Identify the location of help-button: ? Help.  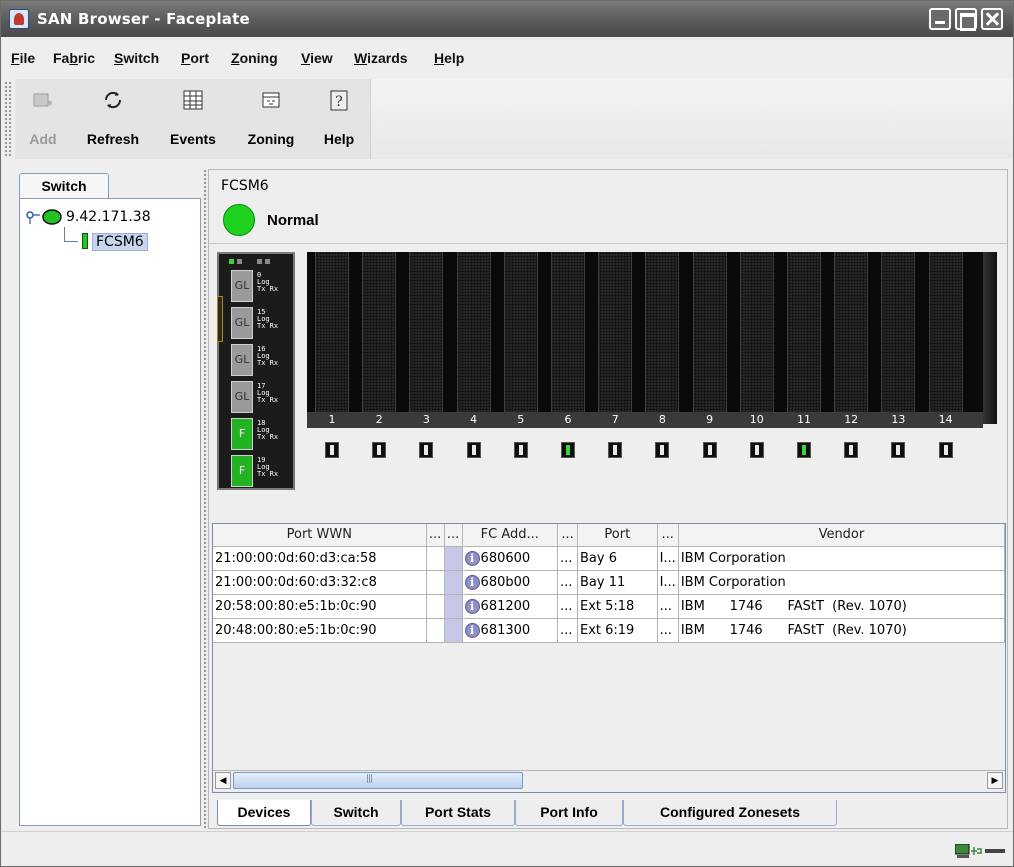
(339, 119).